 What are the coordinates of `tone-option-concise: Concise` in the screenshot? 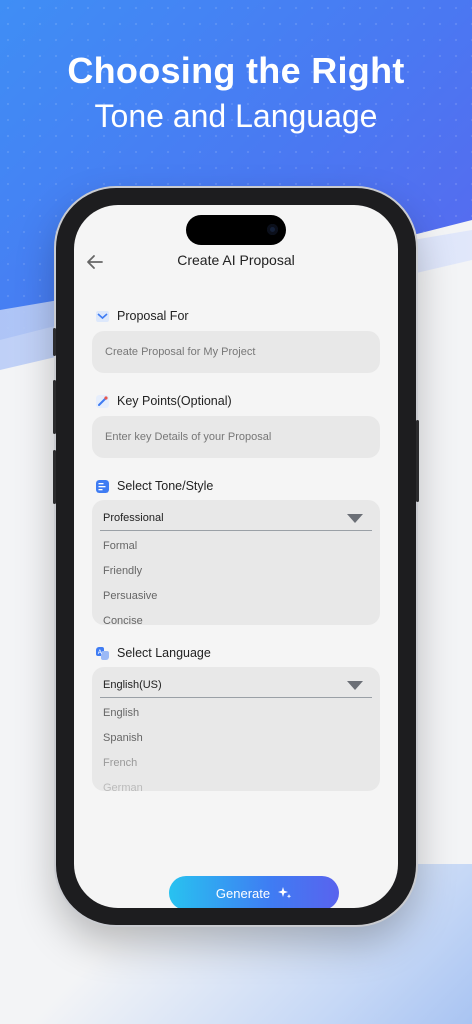 It's located at (236, 617).